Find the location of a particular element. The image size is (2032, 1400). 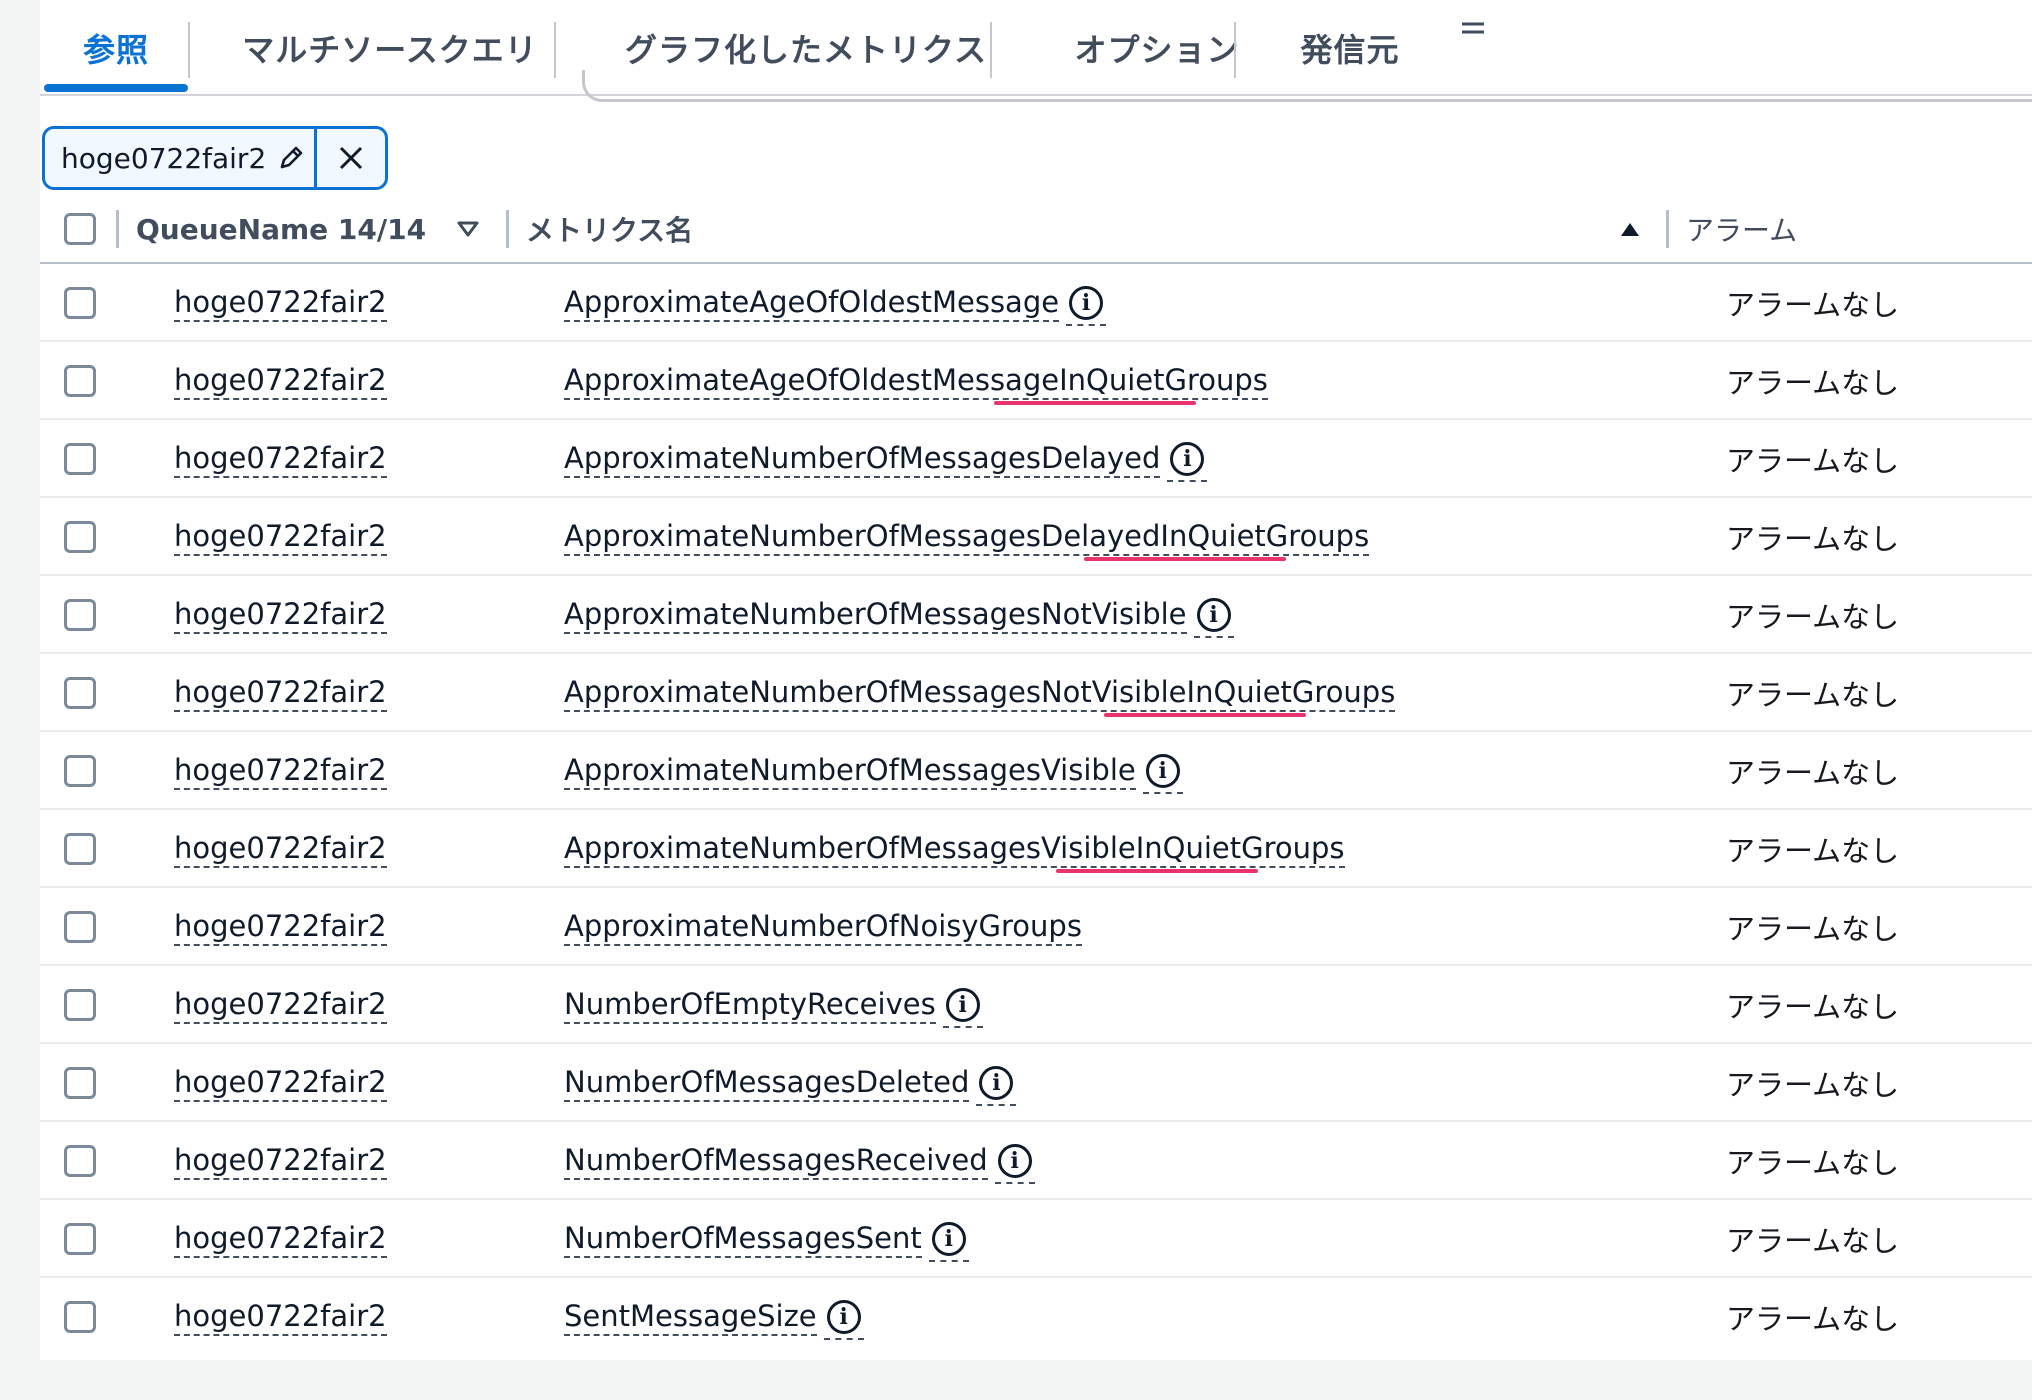

tab-multi-source-query: マルチソースクエリ is located at coordinates (390, 48).